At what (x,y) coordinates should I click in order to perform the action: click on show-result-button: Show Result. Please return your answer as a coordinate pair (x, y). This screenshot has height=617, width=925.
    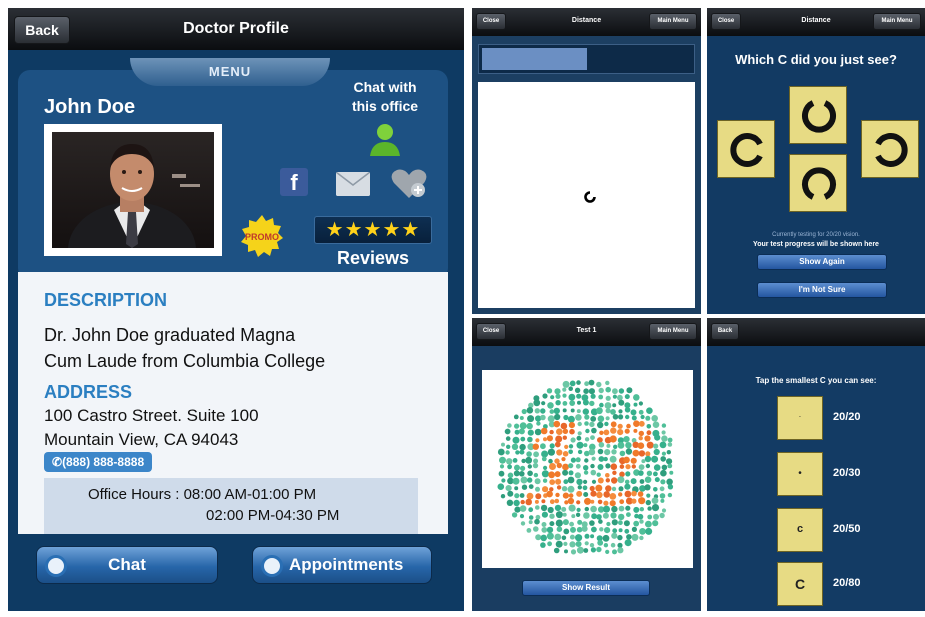
    Looking at the image, I should click on (586, 588).